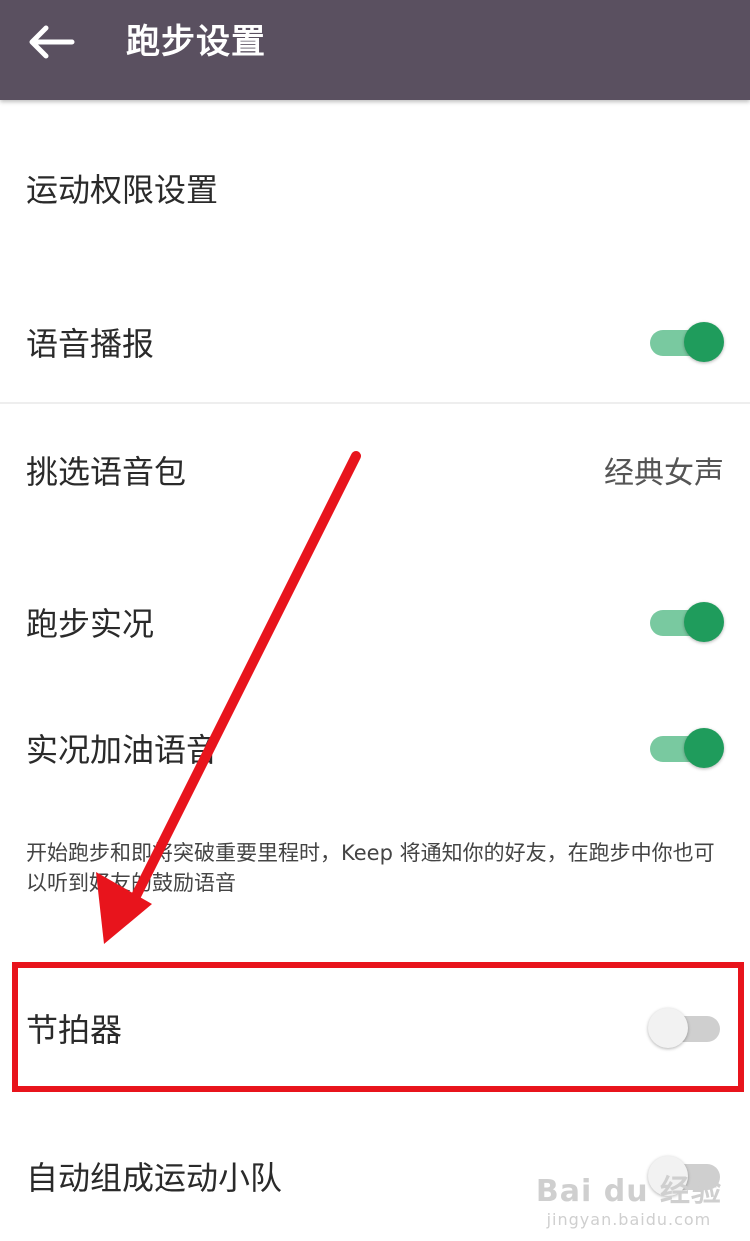  Describe the element at coordinates (122, 750) in the screenshot. I see `row-label: 实况加油语音` at that location.